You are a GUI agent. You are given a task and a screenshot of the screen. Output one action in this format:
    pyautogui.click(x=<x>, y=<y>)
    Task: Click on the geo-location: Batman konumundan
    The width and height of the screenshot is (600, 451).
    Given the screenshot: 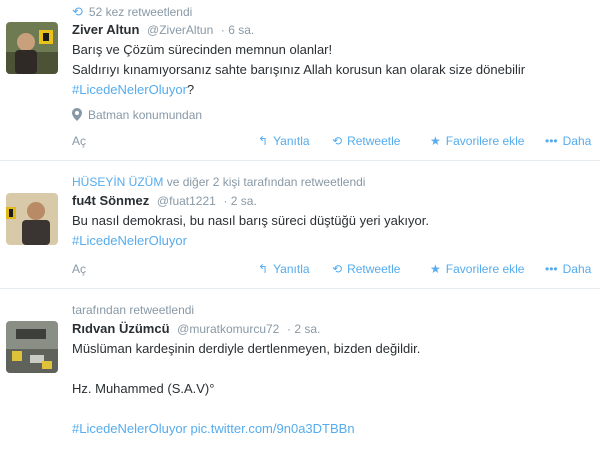 What is the action you would take?
    pyautogui.click(x=137, y=115)
    